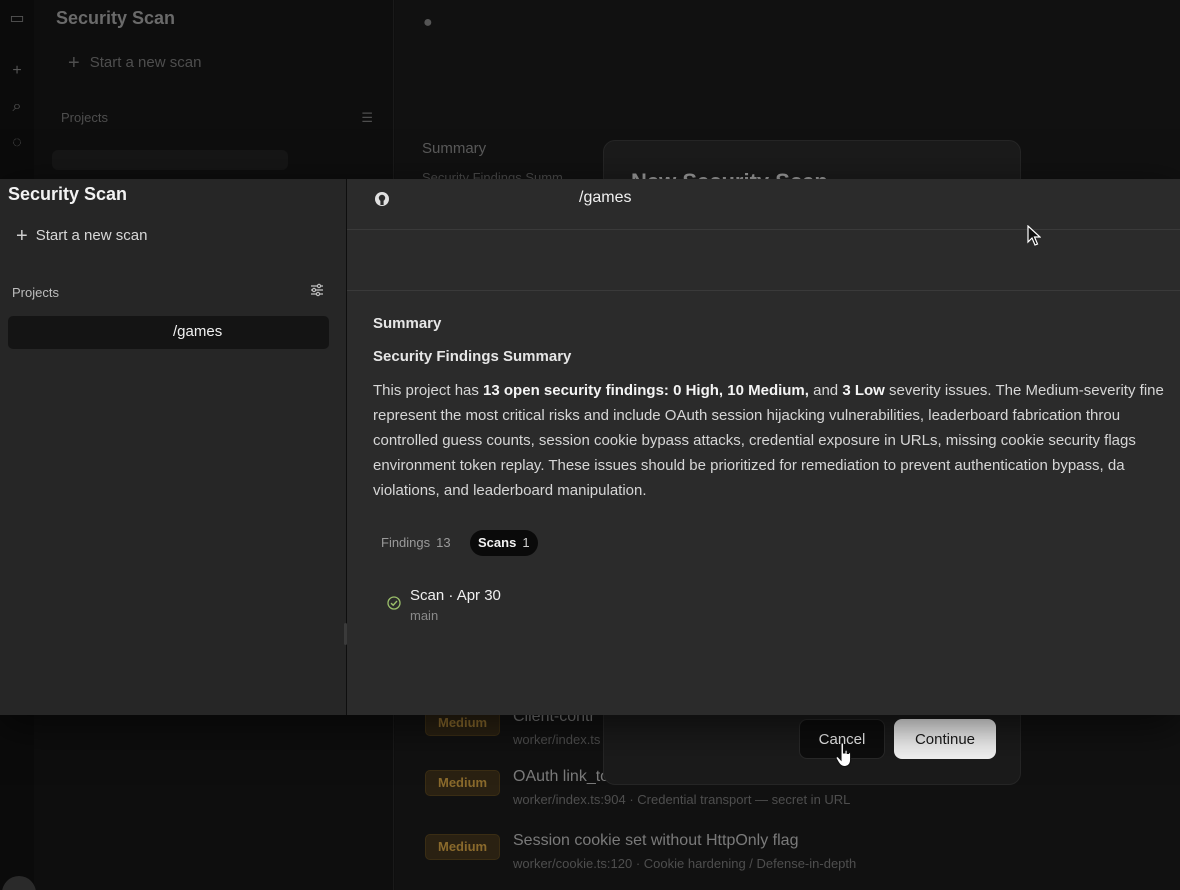 The width and height of the screenshot is (1180, 890). What do you see at coordinates (367, 118) in the screenshot?
I see `filter-icon: ☰` at bounding box center [367, 118].